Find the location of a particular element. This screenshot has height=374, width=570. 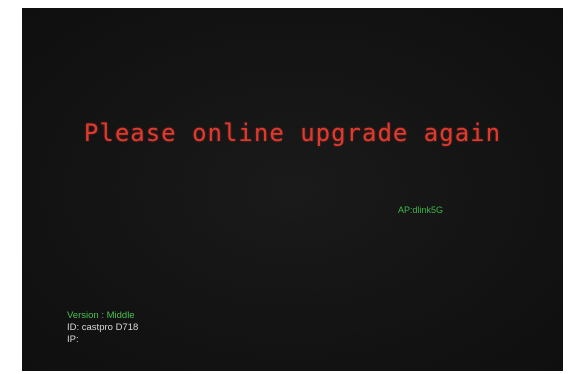

device-info: Version : Middle ID: castpro D718 IP: is located at coordinates (102, 328).